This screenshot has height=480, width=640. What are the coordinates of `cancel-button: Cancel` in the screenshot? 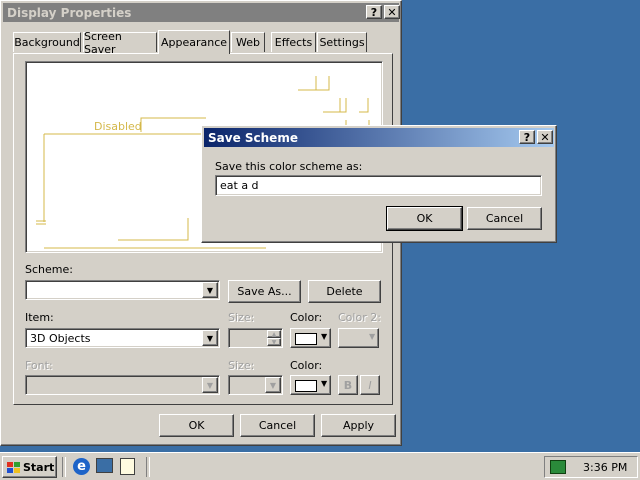 It's located at (277, 425).